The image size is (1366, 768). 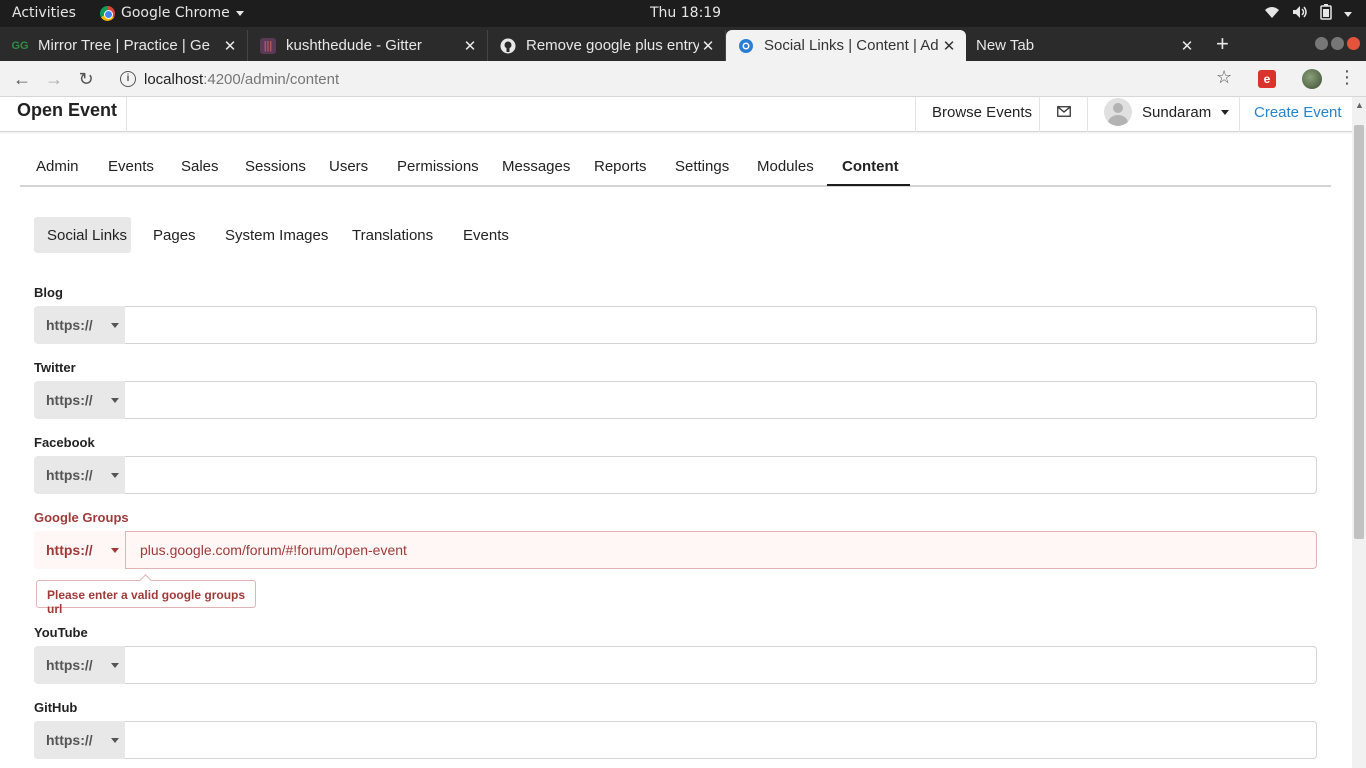 What do you see at coordinates (57, 166) in the screenshot?
I see `tab-admin: Admin` at bounding box center [57, 166].